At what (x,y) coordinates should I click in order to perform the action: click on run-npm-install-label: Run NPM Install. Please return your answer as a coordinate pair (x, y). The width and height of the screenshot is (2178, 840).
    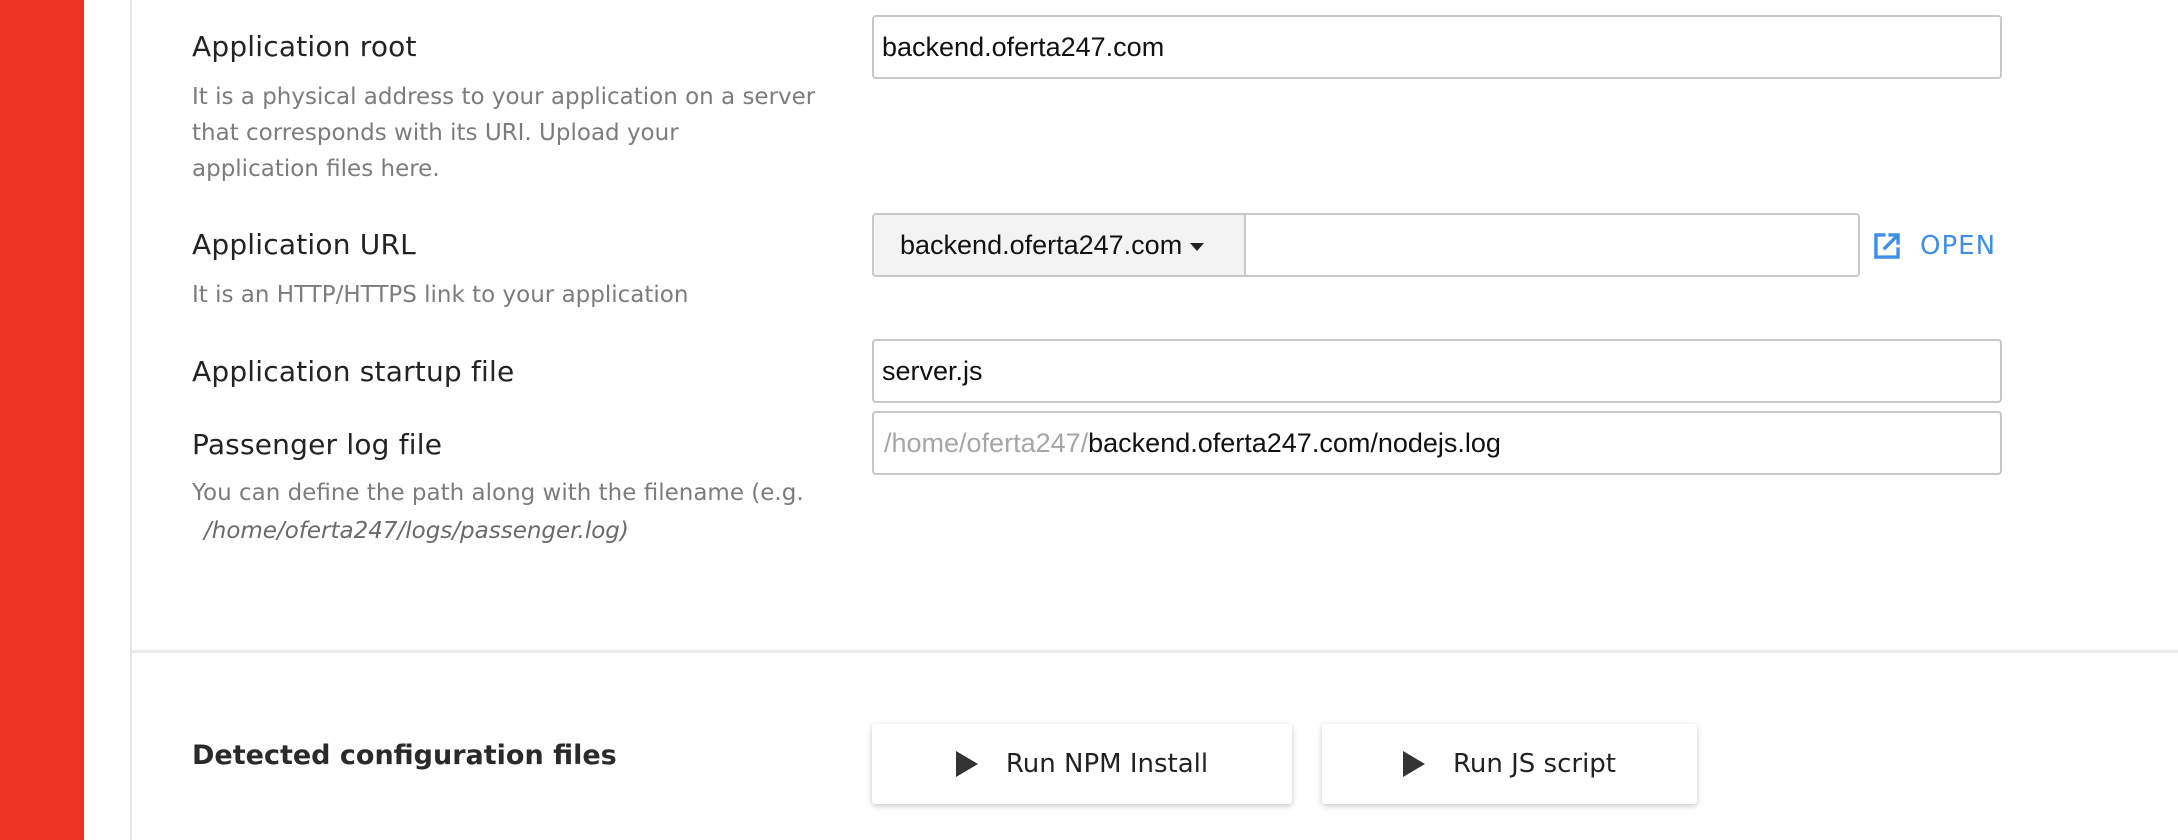
    Looking at the image, I should click on (1107, 764).